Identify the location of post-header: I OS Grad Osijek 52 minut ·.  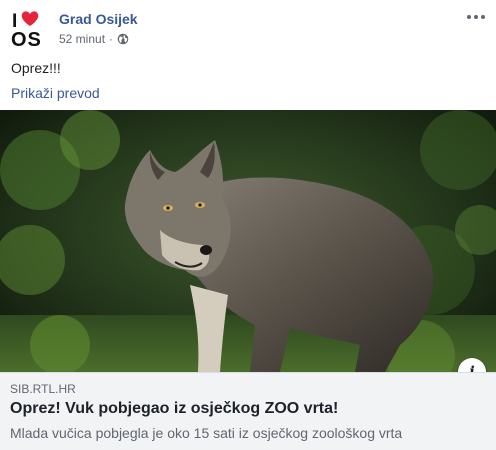
(248, 27).